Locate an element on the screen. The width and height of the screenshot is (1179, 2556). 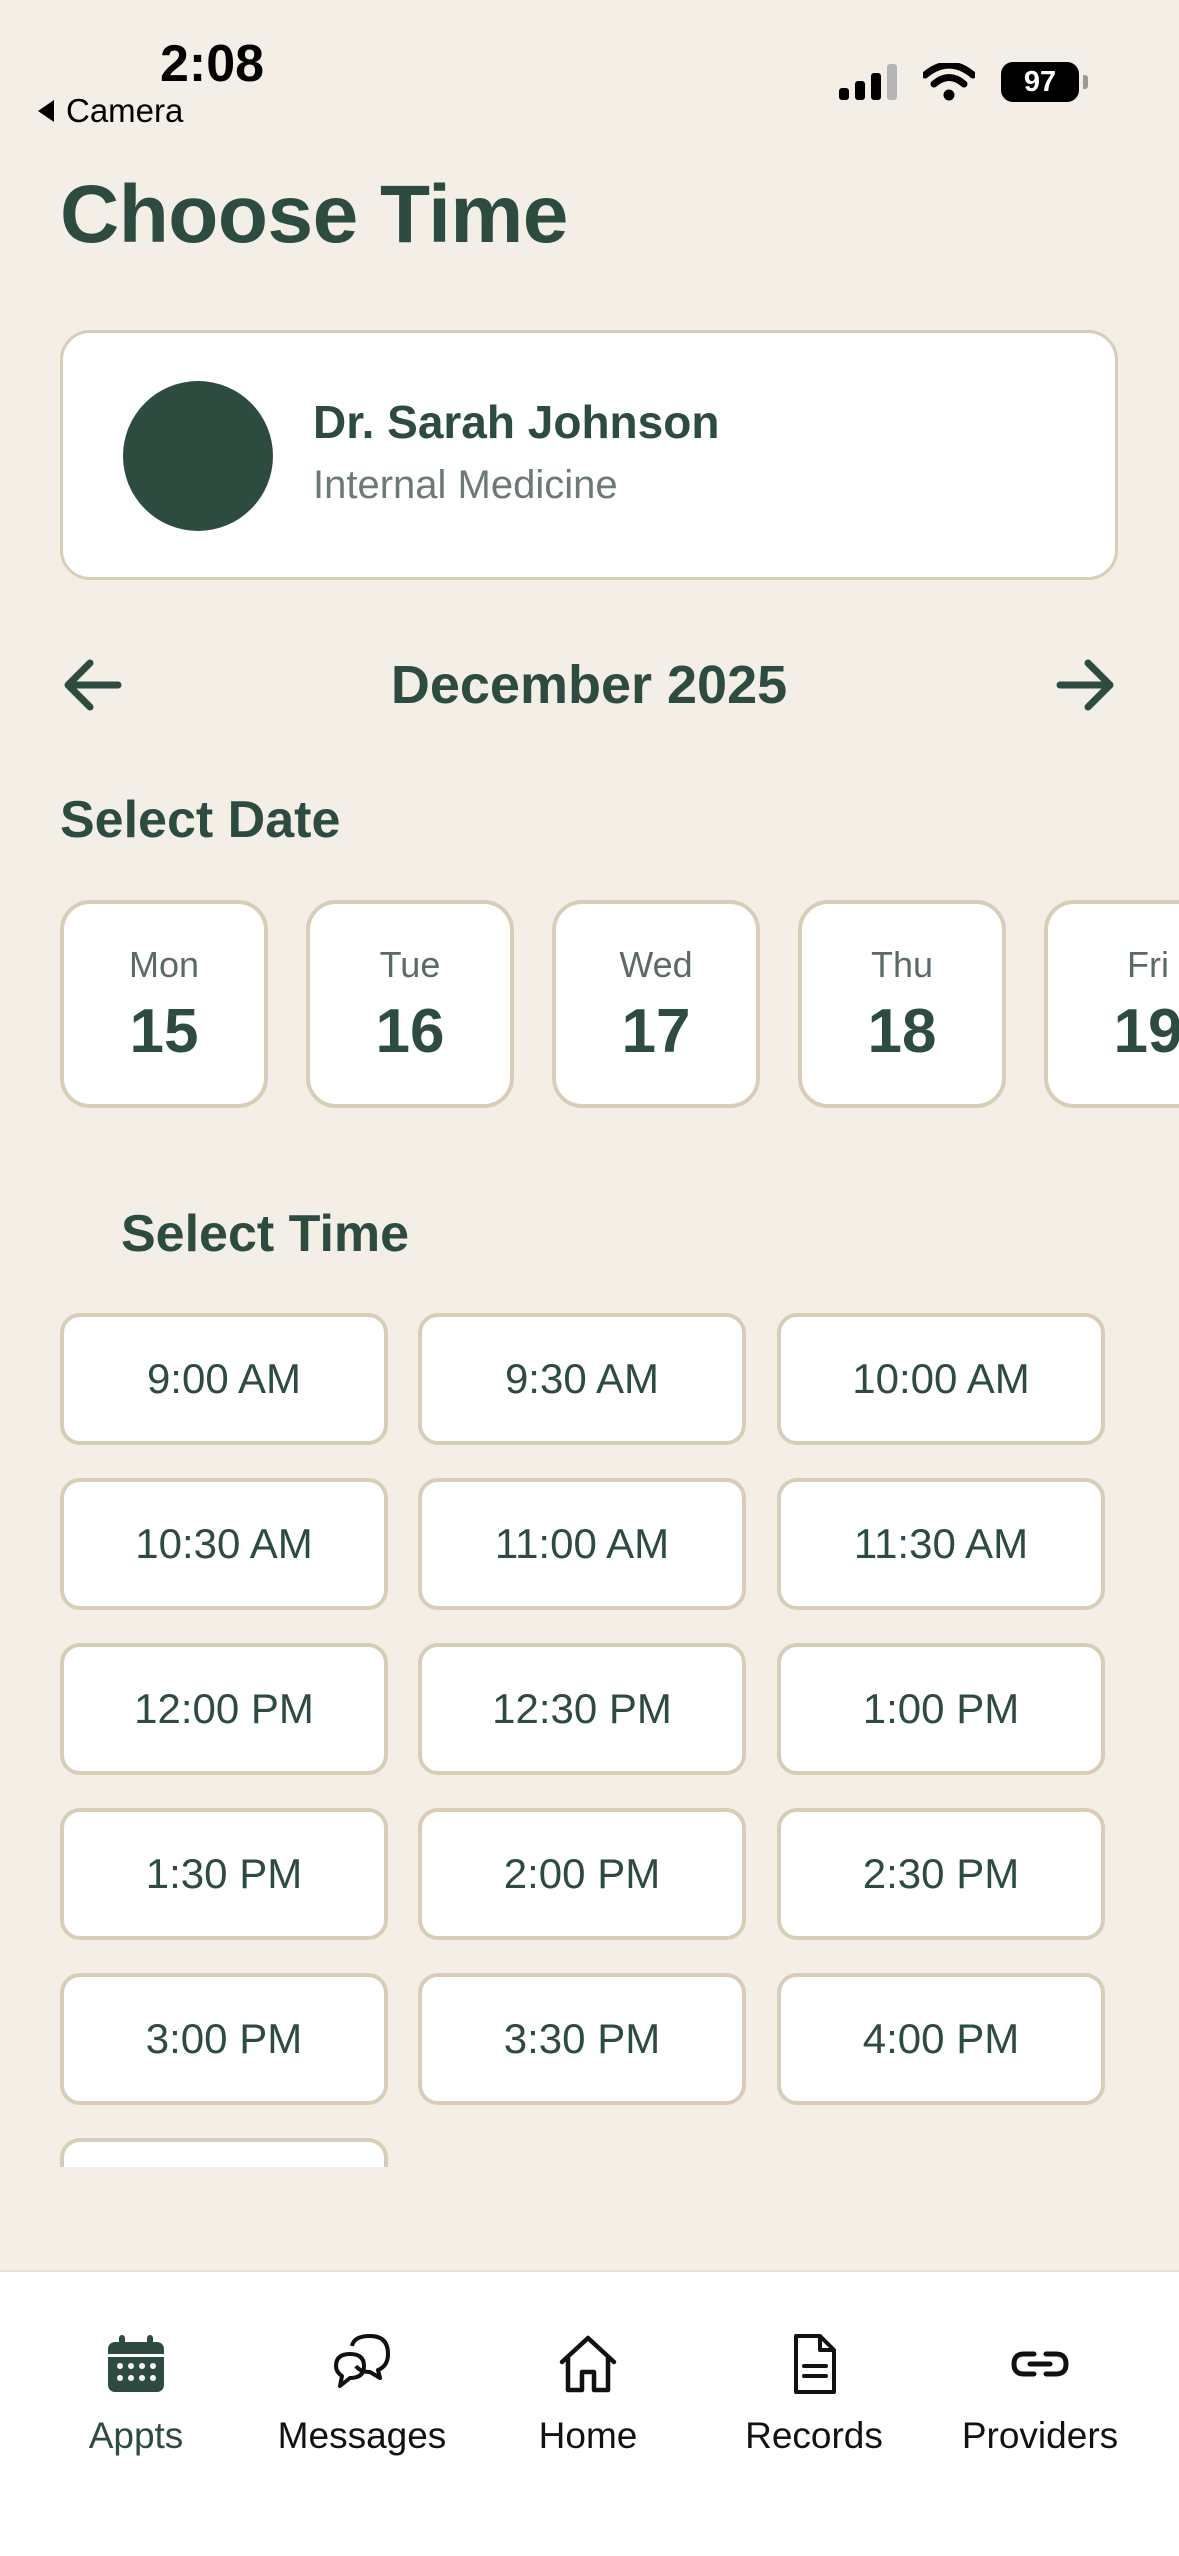
battery-level: 97 is located at coordinates (1040, 81).